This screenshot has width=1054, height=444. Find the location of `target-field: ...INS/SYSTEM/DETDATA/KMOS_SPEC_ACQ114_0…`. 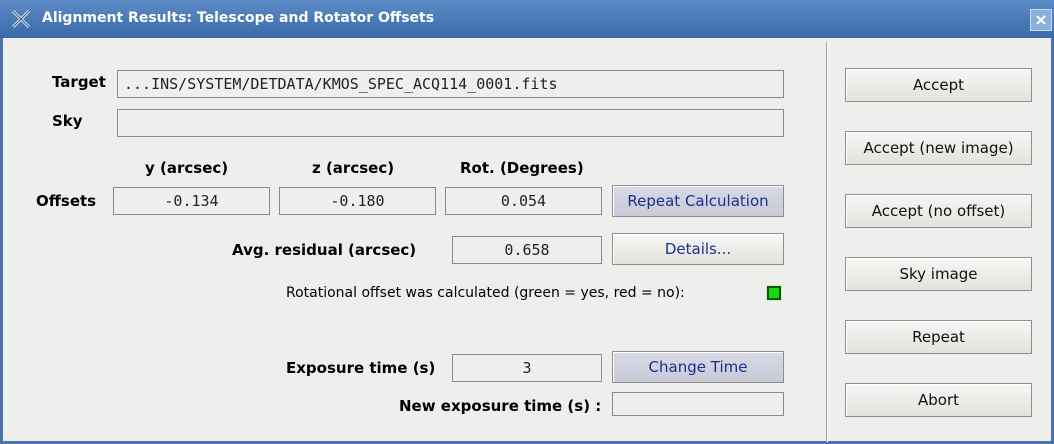

target-field: ...INS/SYSTEM/DETDATA/KMOS_SPEC_ACQ114_0… is located at coordinates (450, 84).